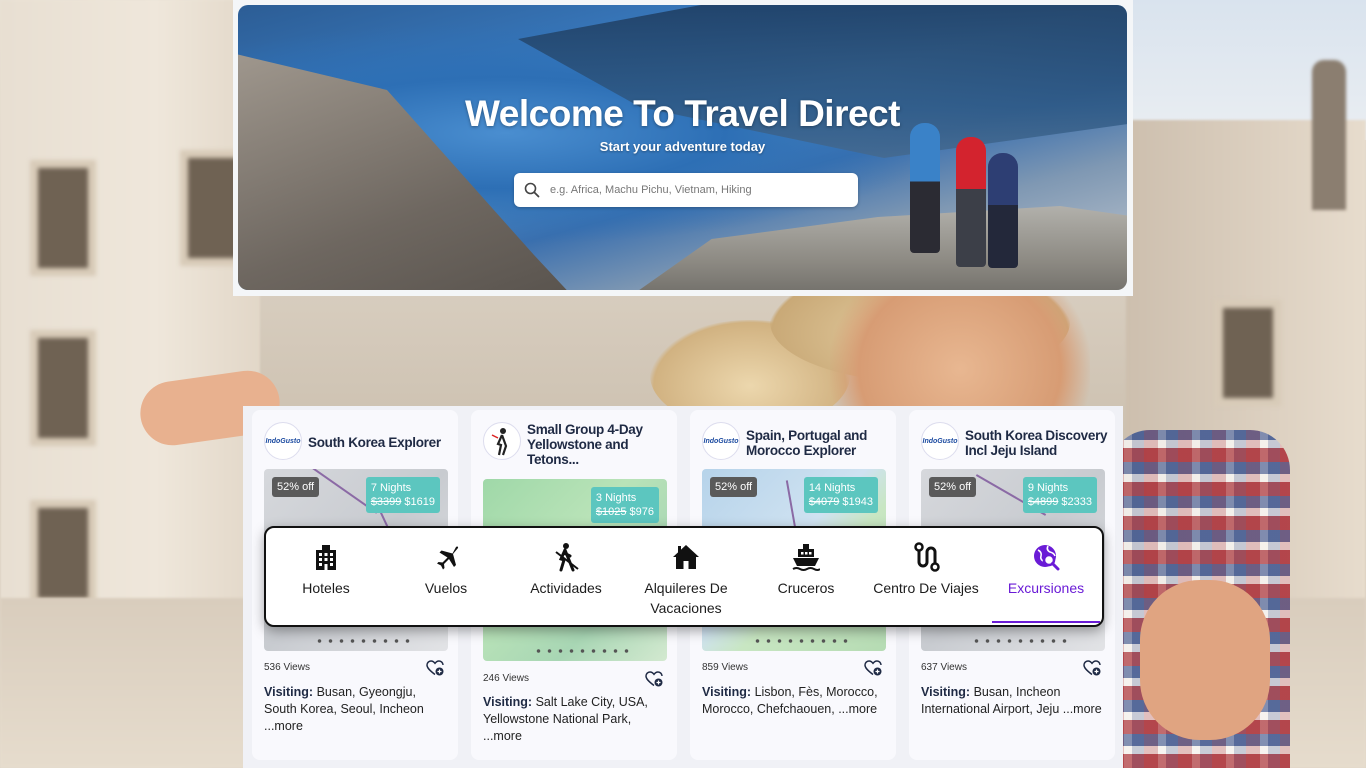 This screenshot has width=1366, height=768. Describe the element at coordinates (686, 557) in the screenshot. I see `house-icon` at that location.